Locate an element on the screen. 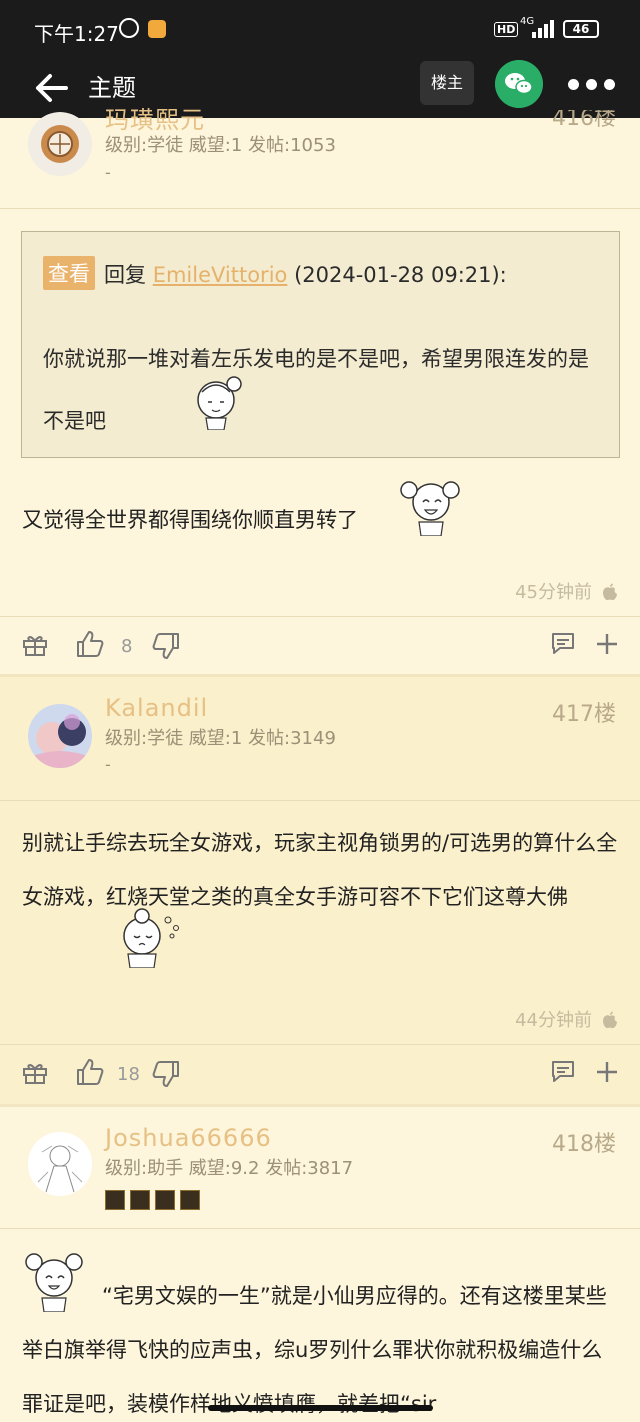 This screenshot has width=640, height=1422. avatar-sketch-icon is located at coordinates (60, 1164).